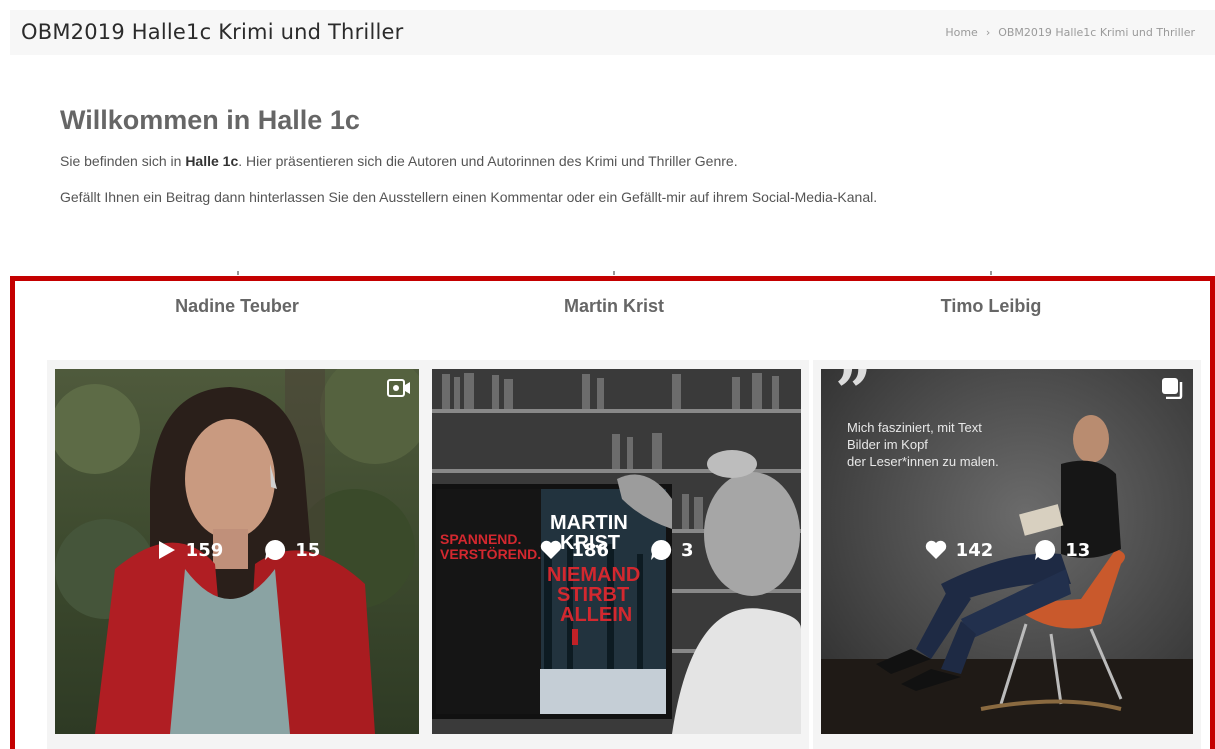 Image resolution: width=1215 pixels, height=749 pixels. I want to click on breadcrumb-home-link: Home, so click(961, 32).